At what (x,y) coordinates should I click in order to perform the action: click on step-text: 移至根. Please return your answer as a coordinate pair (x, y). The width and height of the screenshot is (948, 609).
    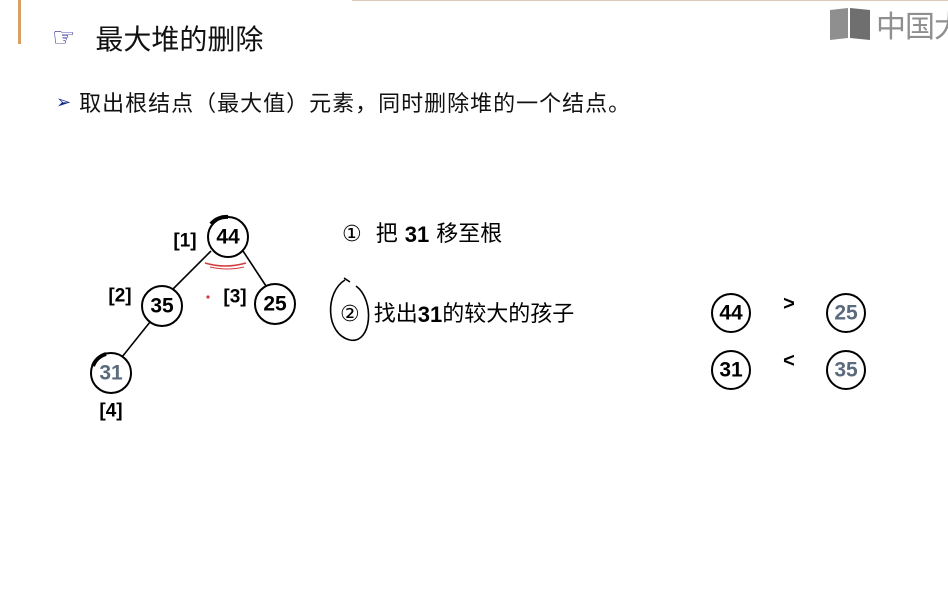
    Looking at the image, I should click on (465, 234).